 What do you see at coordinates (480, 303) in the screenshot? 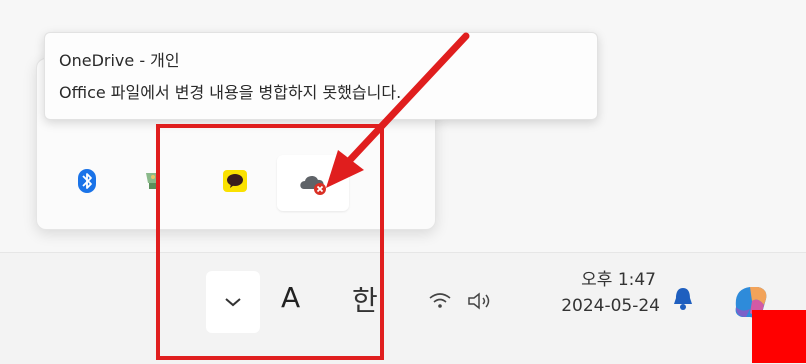
I see `volume-icon` at bounding box center [480, 303].